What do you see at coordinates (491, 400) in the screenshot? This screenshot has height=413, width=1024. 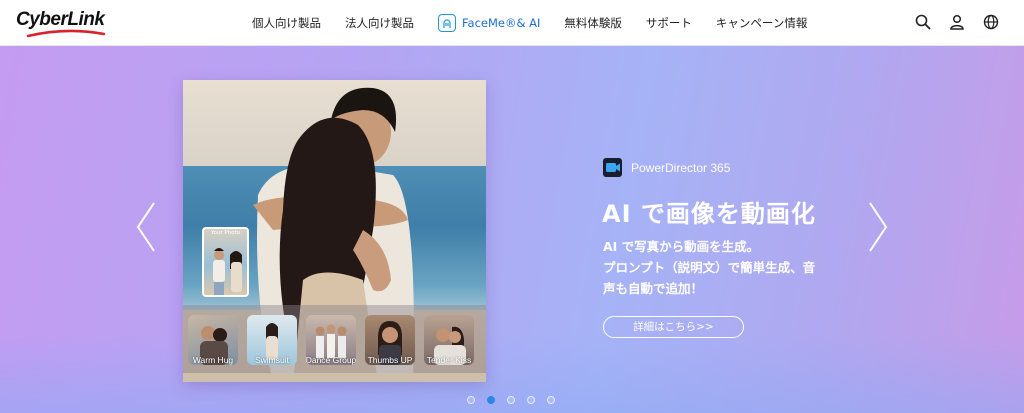 I see `carousel-dot-active` at bounding box center [491, 400].